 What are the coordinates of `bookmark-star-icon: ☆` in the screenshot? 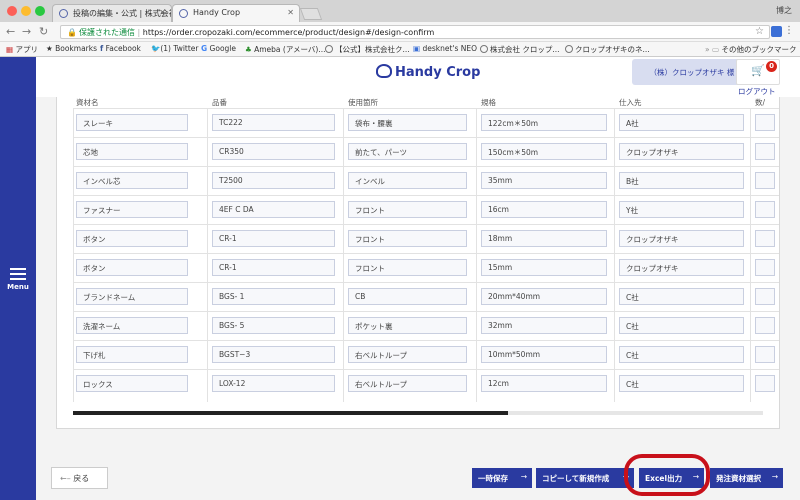 It's located at (759, 31).